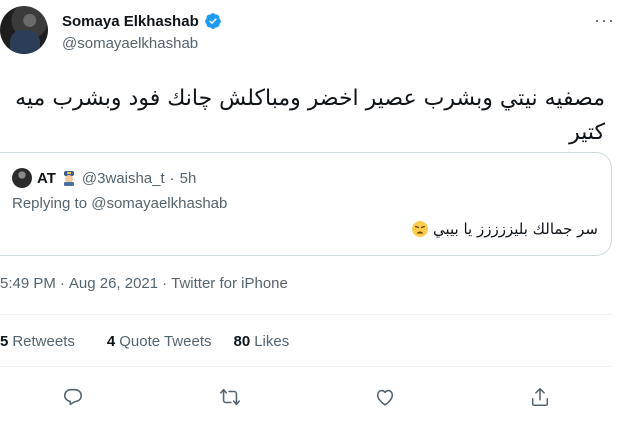 The height and width of the screenshot is (422, 620). What do you see at coordinates (212, 21) in the screenshot?
I see `verified-badge-icon` at bounding box center [212, 21].